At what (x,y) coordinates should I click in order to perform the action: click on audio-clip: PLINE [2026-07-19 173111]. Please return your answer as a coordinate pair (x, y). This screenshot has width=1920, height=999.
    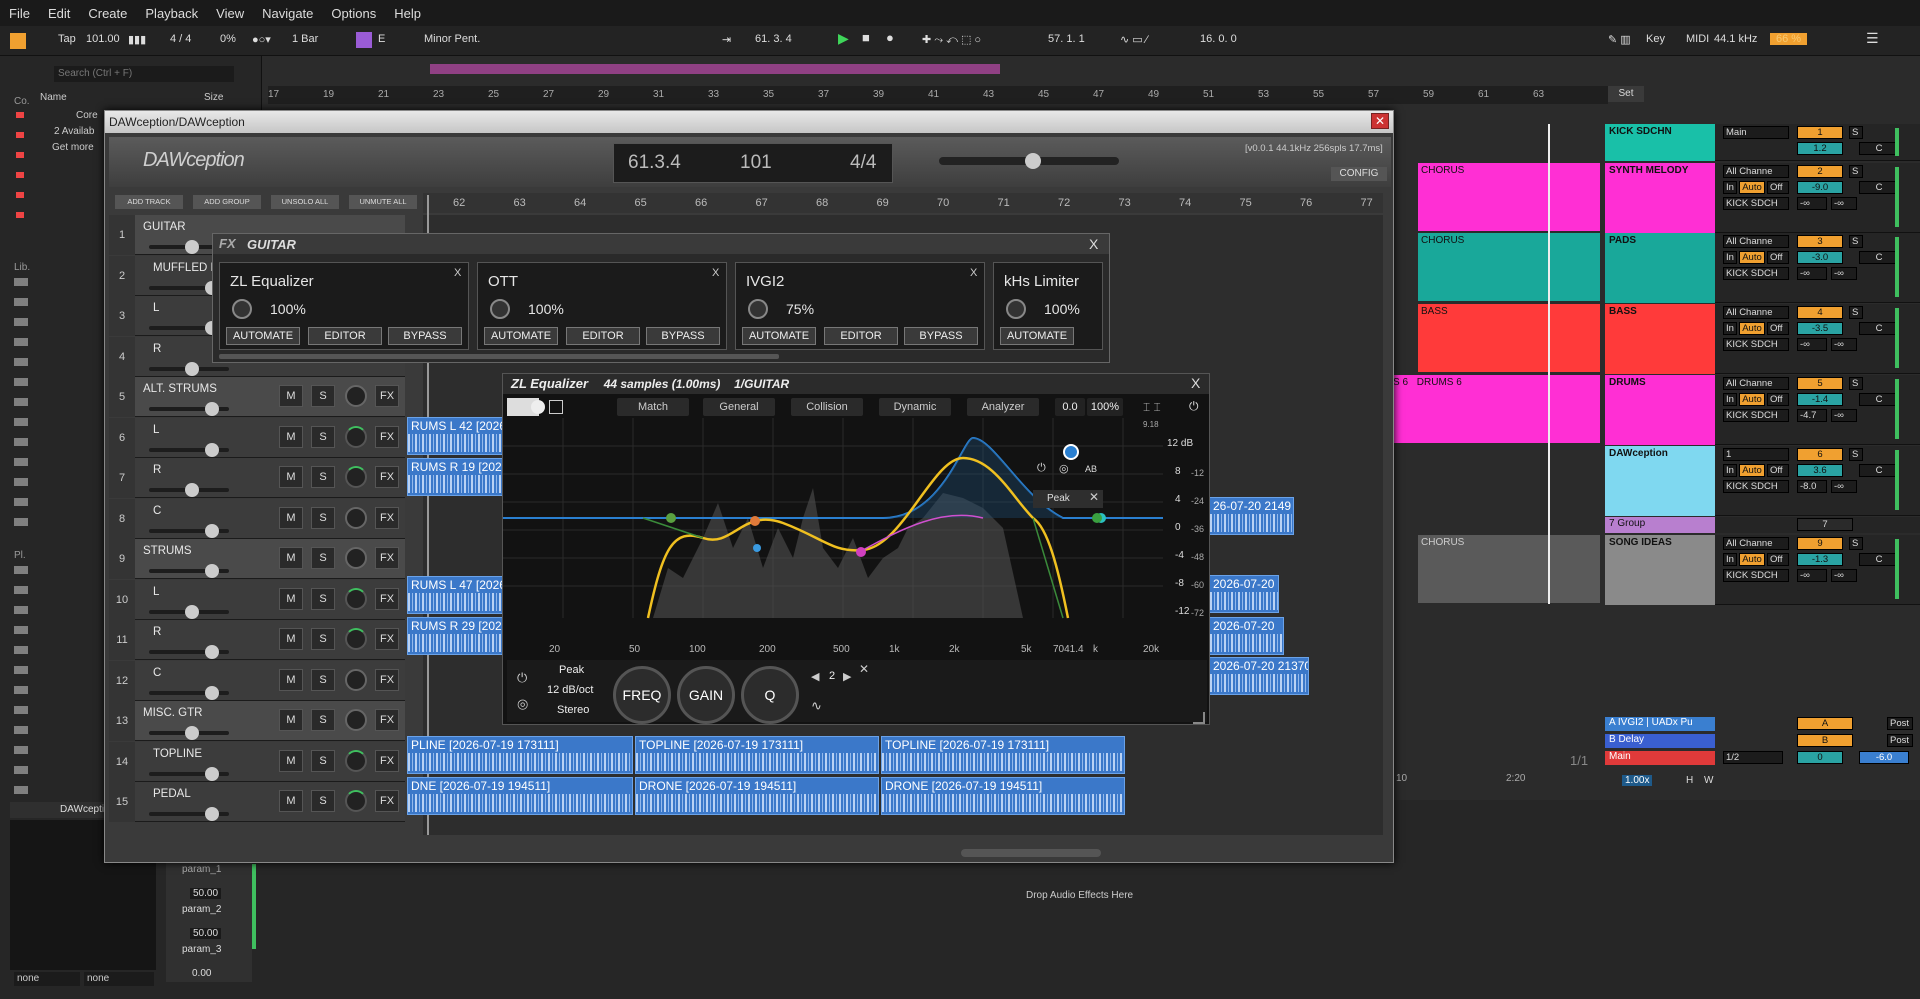
    Looking at the image, I should click on (520, 755).